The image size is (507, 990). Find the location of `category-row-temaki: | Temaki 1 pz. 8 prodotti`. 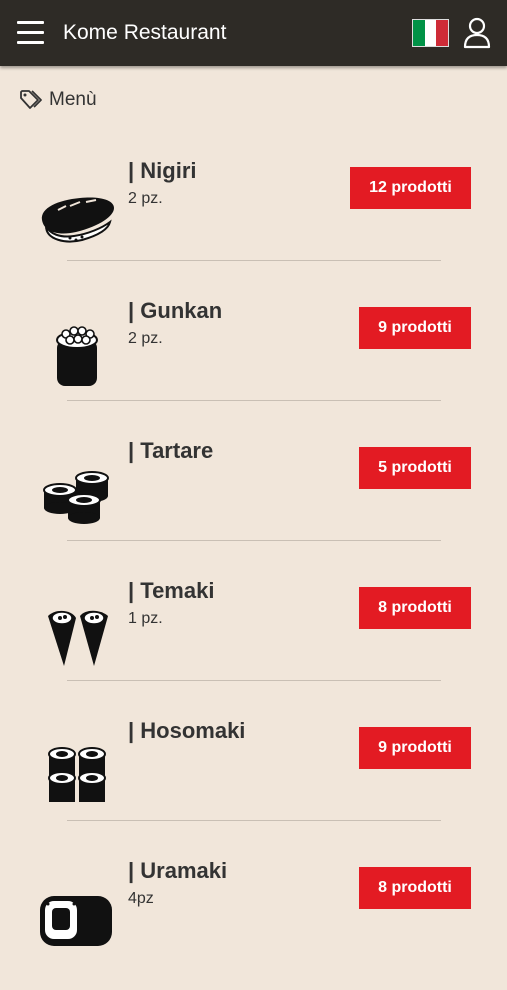

category-row-temaki: | Temaki 1 pz. 8 prodotti is located at coordinates (253, 640).